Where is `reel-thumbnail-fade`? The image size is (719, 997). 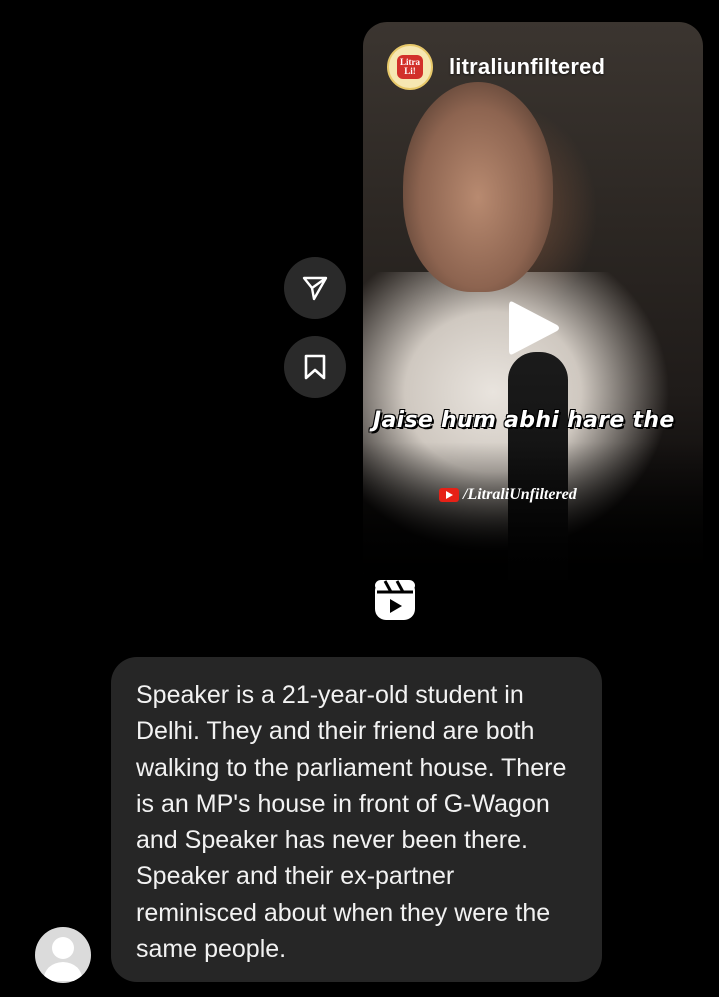 reel-thumbnail-fade is located at coordinates (533, 518).